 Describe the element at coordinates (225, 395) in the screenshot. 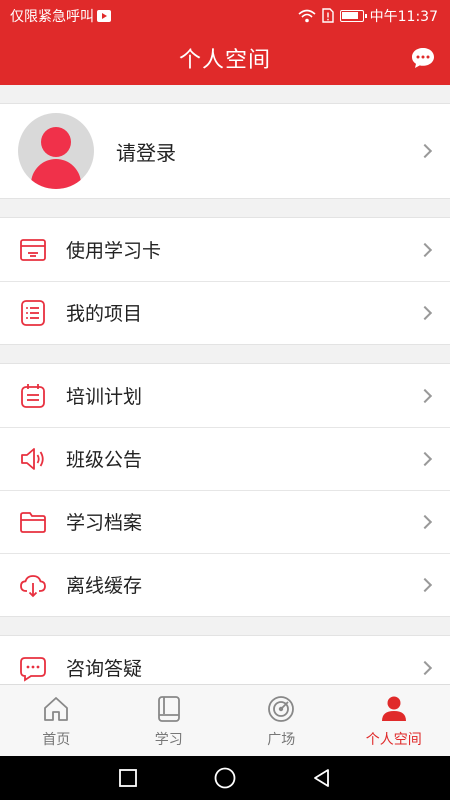

I see `menu-item-training-plan: 培训计划` at that location.